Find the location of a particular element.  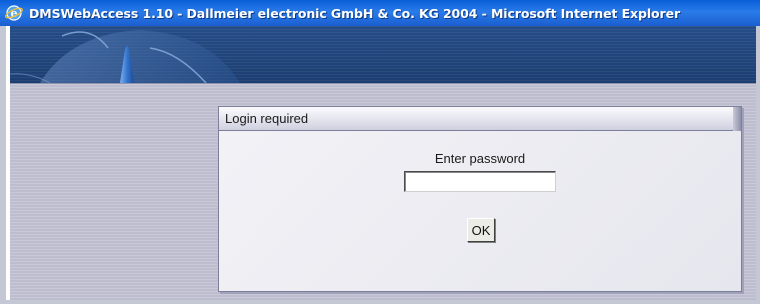

header-cap is located at coordinates (737, 119).